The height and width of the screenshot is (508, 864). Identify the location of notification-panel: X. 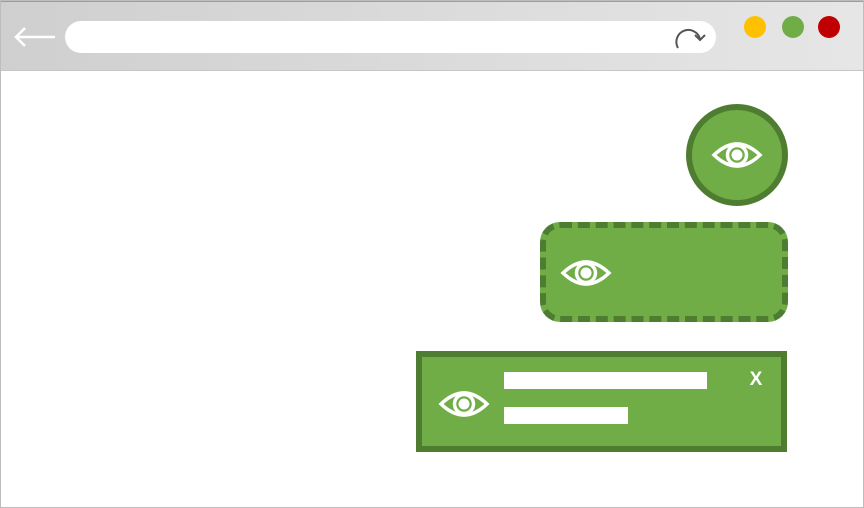
(601, 401).